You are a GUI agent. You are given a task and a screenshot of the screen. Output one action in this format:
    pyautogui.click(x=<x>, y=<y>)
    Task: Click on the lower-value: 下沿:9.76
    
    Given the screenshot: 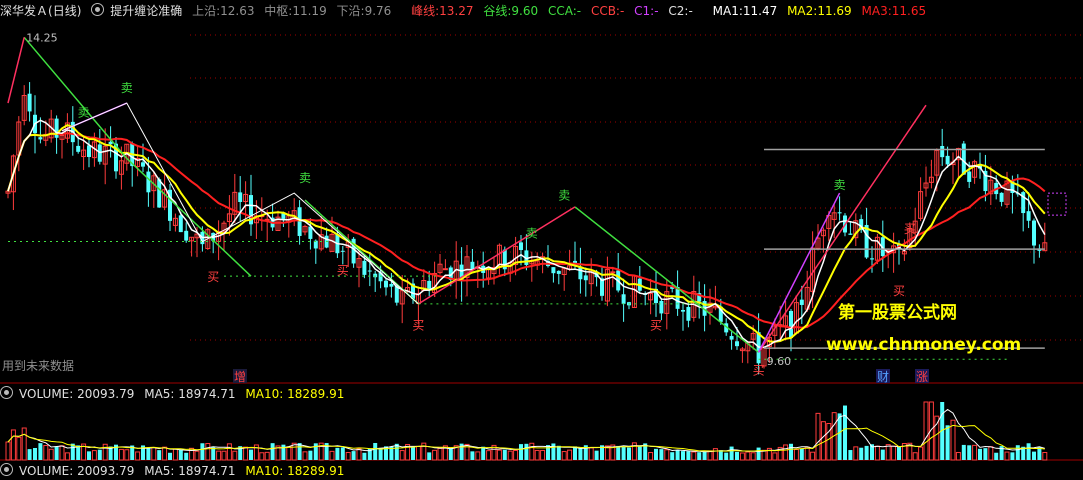 What is the action you would take?
    pyautogui.click(x=364, y=11)
    